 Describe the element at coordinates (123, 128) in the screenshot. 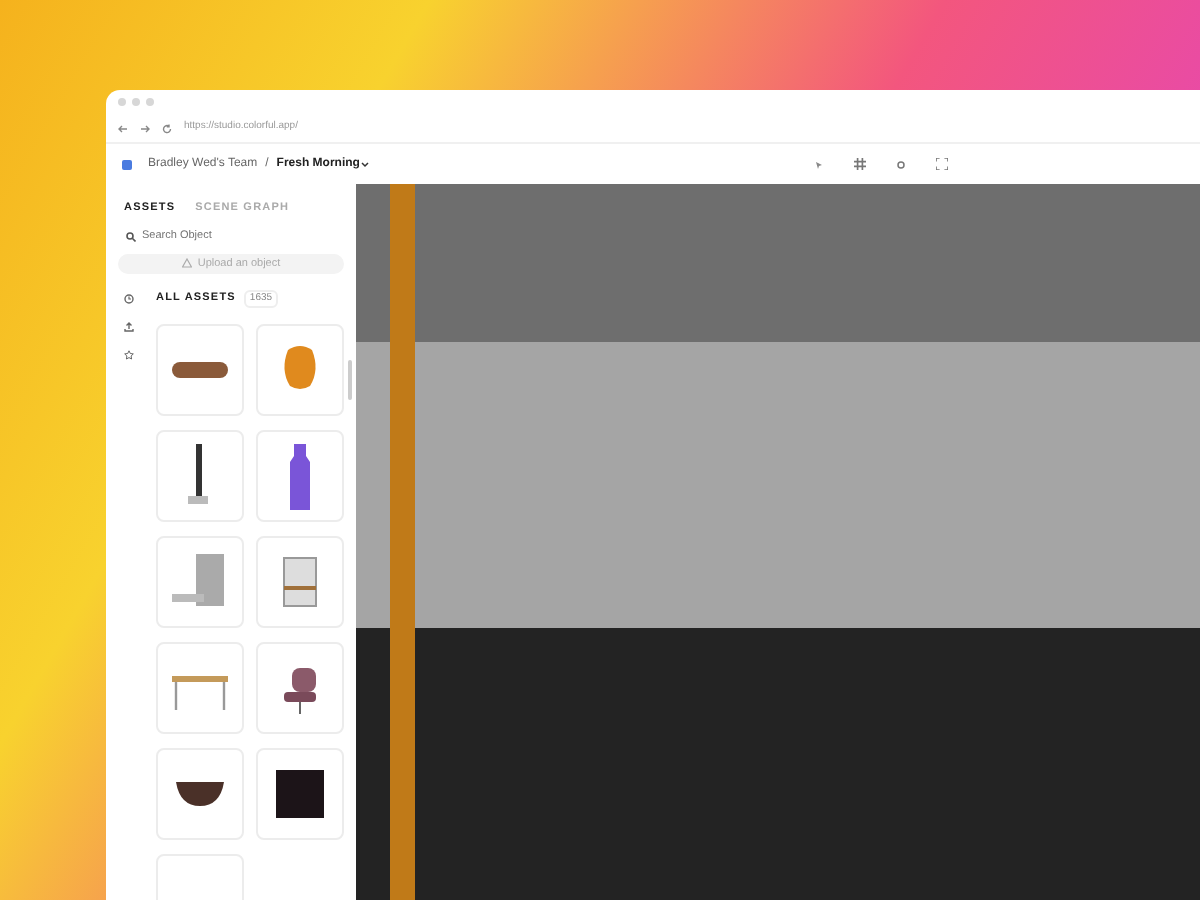

I see `back-icon` at that location.